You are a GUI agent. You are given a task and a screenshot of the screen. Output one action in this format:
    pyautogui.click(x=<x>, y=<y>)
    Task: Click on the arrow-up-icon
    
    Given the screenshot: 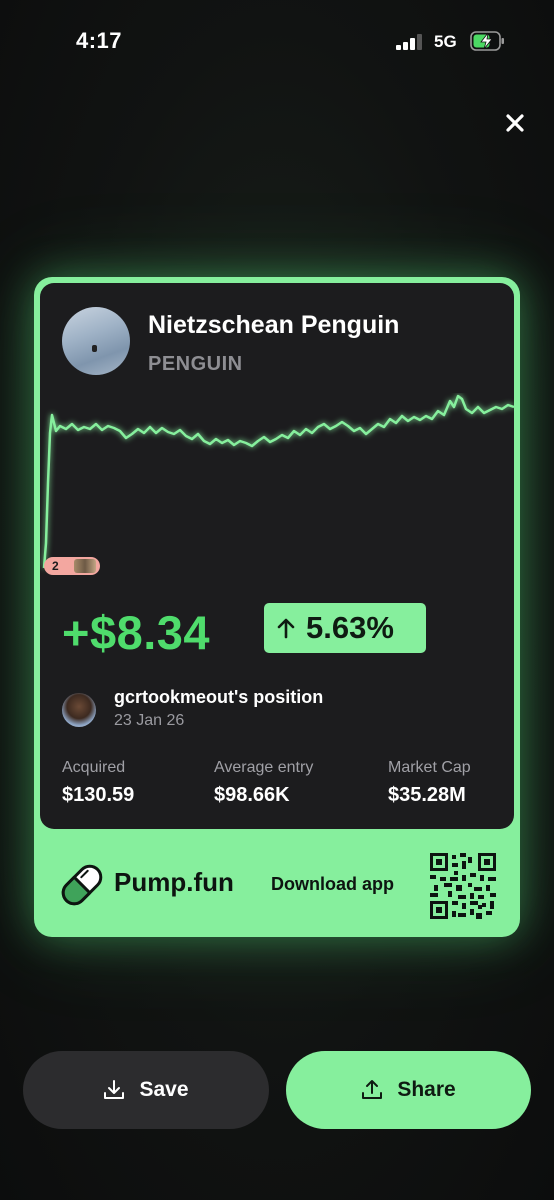 What is the action you would take?
    pyautogui.click(x=286, y=628)
    